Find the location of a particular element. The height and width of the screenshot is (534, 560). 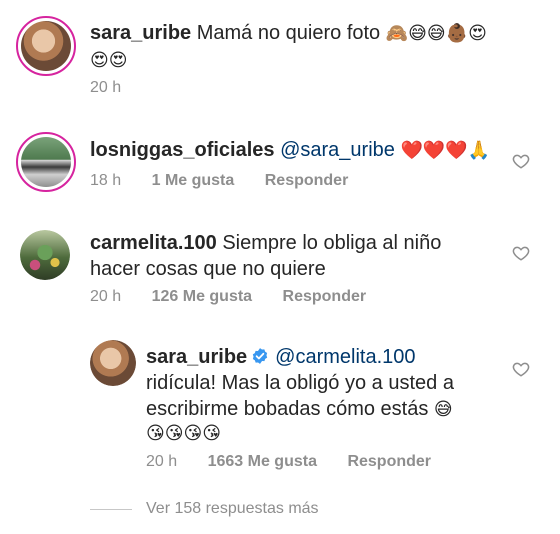

mention-link: @carmelita.100 is located at coordinates (345, 357).